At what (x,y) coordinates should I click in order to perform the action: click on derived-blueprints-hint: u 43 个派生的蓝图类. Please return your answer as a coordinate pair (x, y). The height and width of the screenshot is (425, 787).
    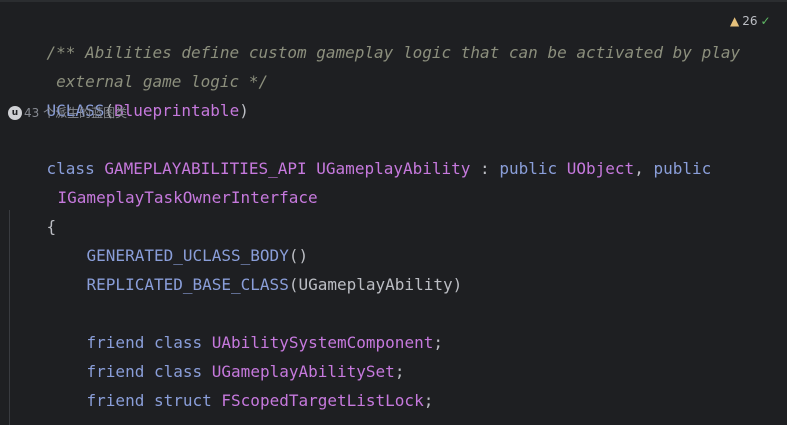
    Looking at the image, I should click on (67, 113).